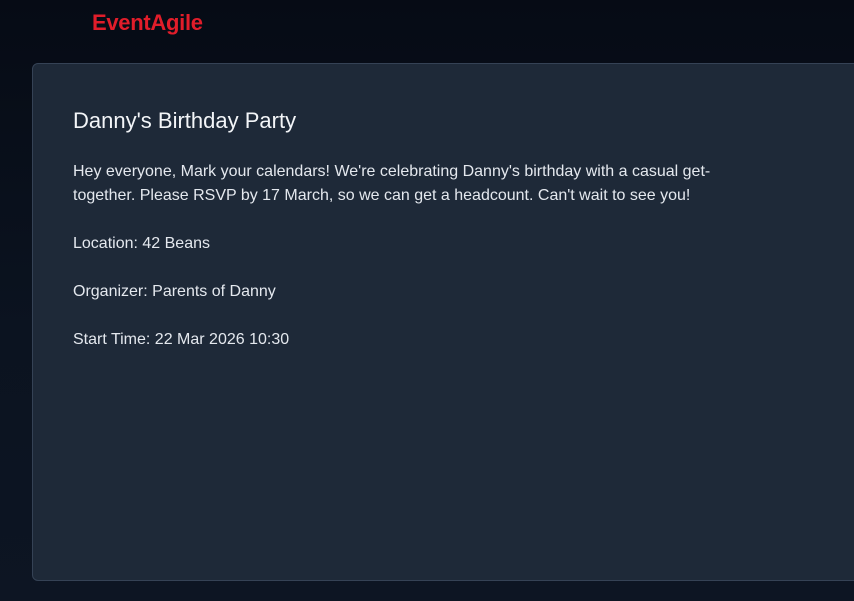  I want to click on event-title: Danny's Birthday Party, so click(185, 120).